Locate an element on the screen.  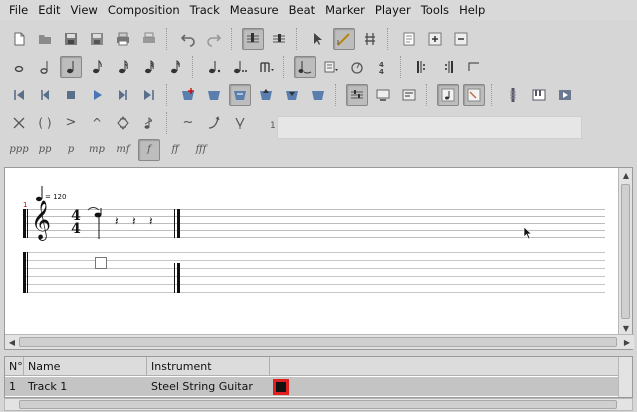
move-track-down-icon is located at coordinates (292, 95).